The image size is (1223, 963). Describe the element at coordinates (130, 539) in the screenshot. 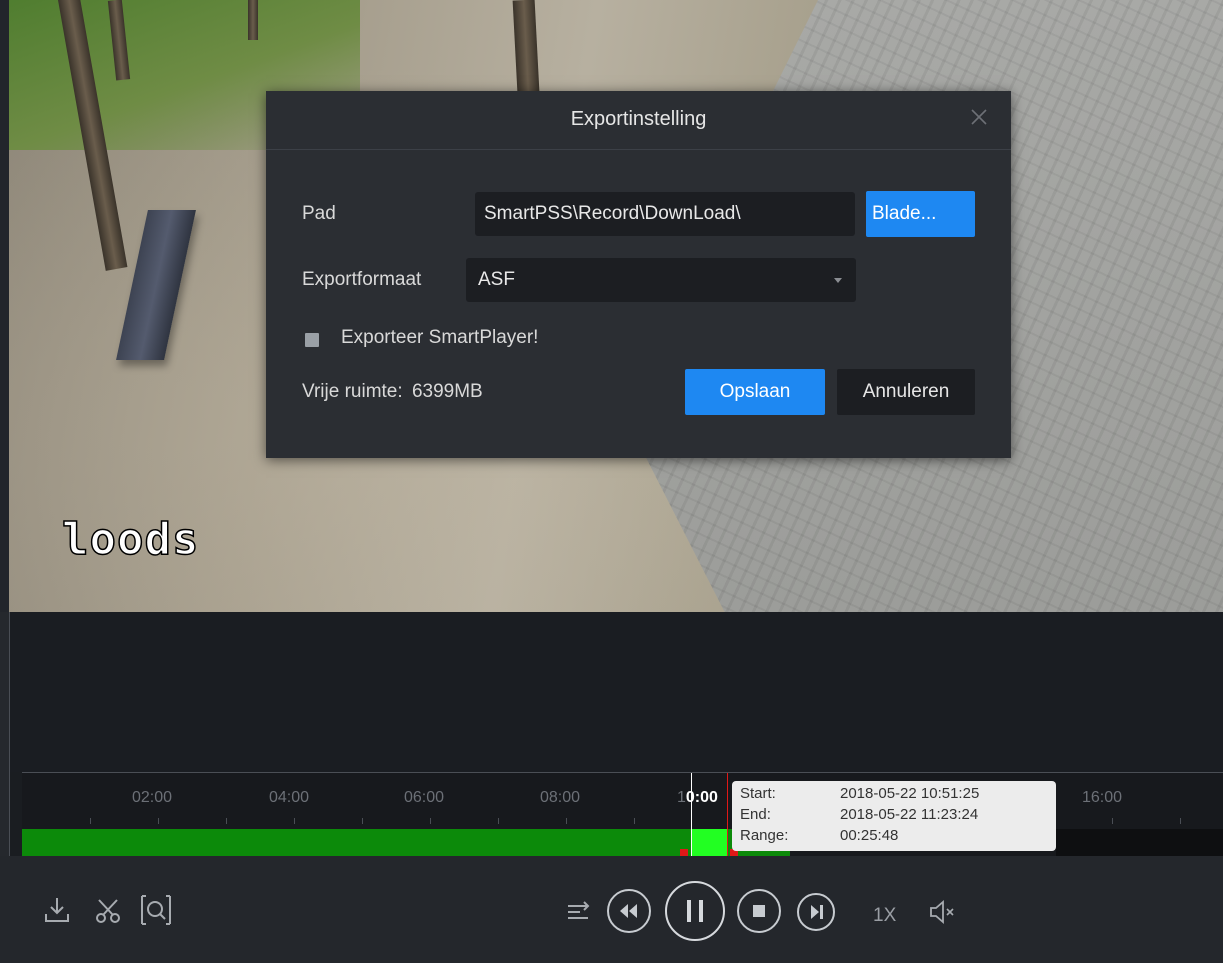

I see `camera-name-overlay: loods` at that location.